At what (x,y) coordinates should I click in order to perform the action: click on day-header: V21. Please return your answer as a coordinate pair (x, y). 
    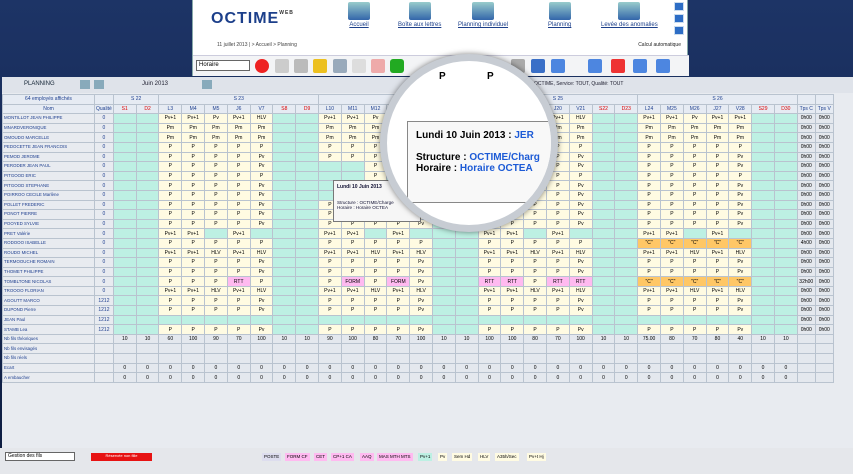
    Looking at the image, I should click on (580, 109).